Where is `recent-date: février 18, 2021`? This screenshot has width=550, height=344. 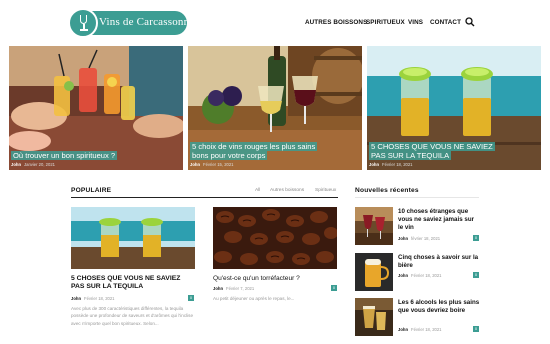
recent-date: février 18, 2021 is located at coordinates (426, 238).